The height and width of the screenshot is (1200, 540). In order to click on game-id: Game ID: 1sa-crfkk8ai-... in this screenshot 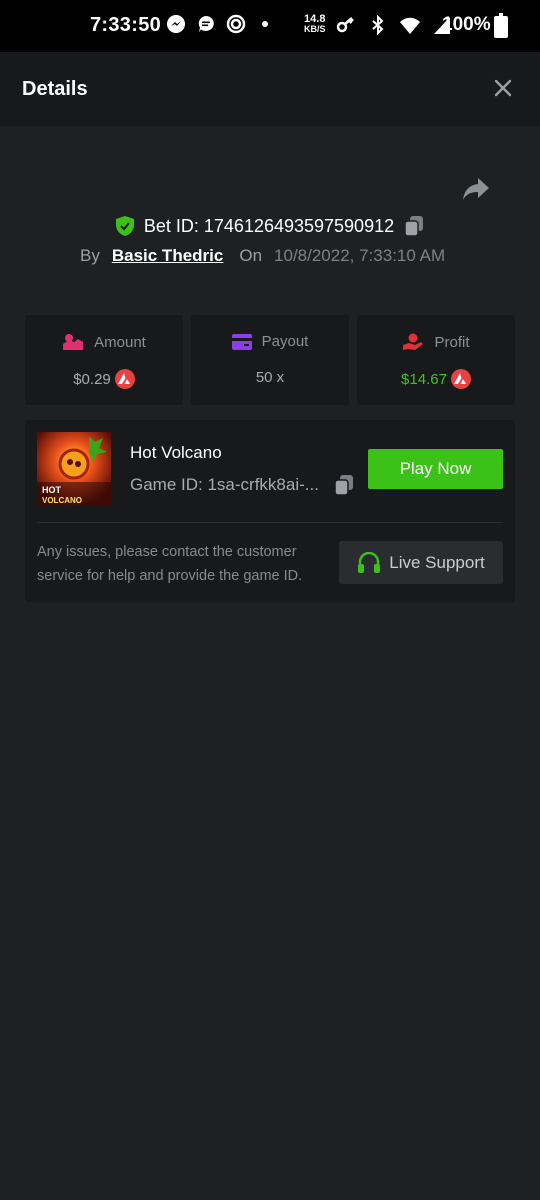, I will do `click(224, 484)`.